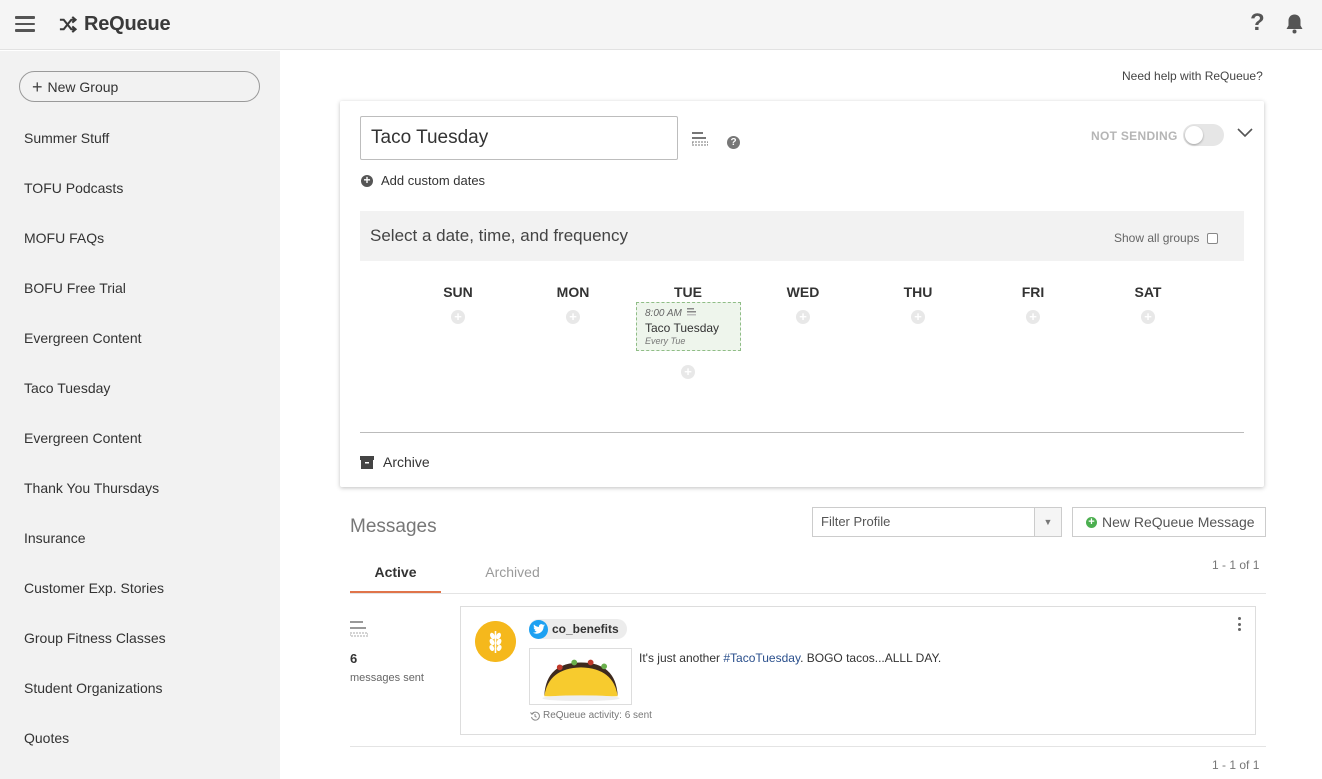 Image resolution: width=1322 pixels, height=779 pixels. I want to click on plus-icon: +, so click(37, 86).